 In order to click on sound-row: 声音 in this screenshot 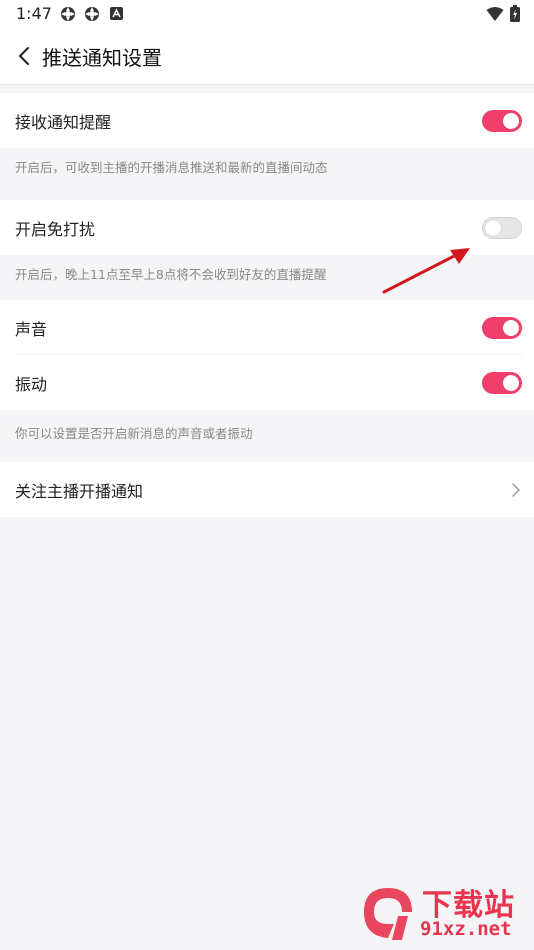, I will do `click(267, 327)`.